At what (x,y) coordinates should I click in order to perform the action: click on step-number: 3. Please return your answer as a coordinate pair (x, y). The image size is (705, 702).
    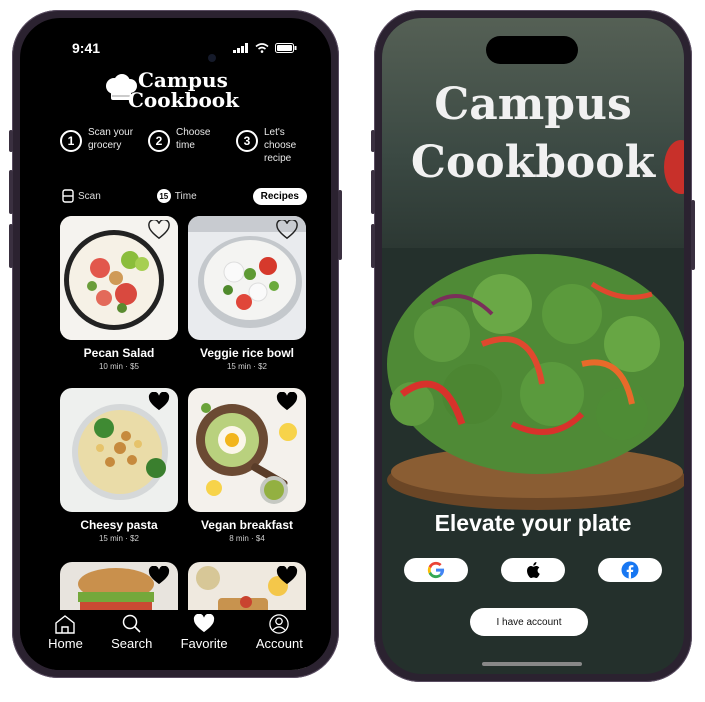
    Looking at the image, I should click on (247, 141).